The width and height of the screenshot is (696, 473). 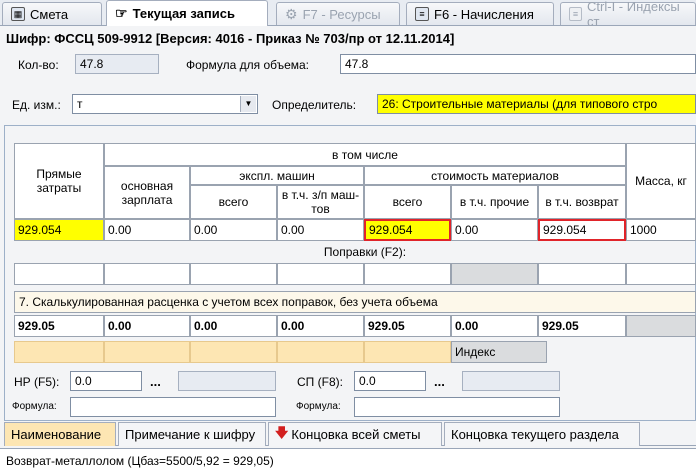 What do you see at coordinates (494, 326) in the screenshot?
I see `calc-incl-other: 0.00` at bounding box center [494, 326].